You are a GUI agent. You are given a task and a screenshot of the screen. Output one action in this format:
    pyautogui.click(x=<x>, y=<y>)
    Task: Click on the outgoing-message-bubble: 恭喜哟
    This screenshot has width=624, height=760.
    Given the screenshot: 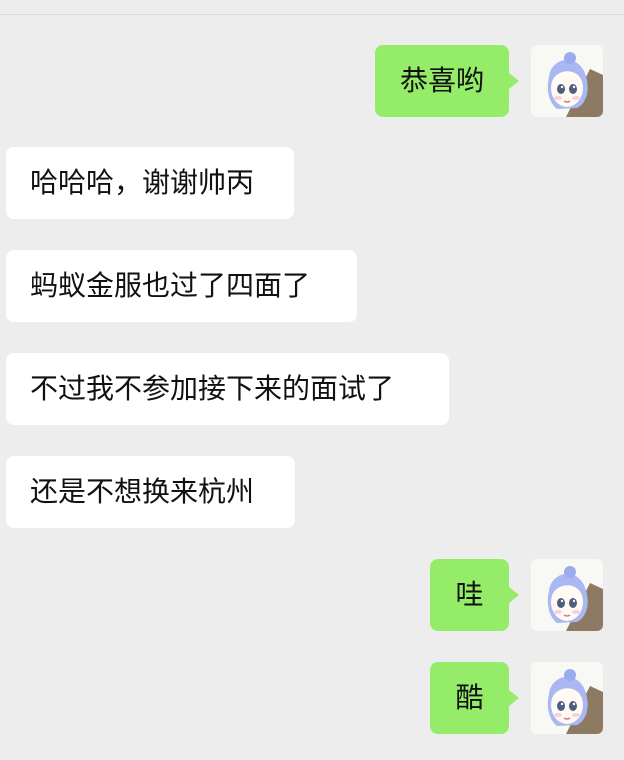 What is the action you would take?
    pyautogui.click(x=447, y=81)
    